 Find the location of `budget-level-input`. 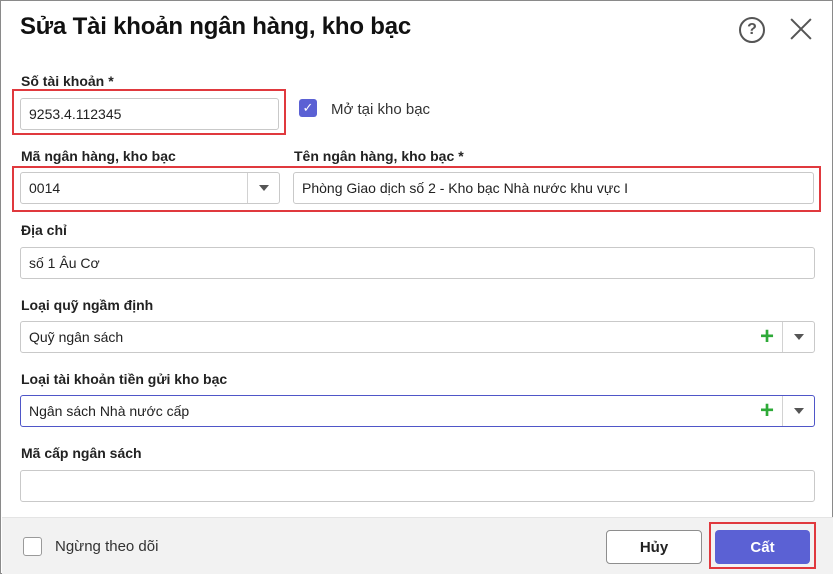

budget-level-input is located at coordinates (417, 486).